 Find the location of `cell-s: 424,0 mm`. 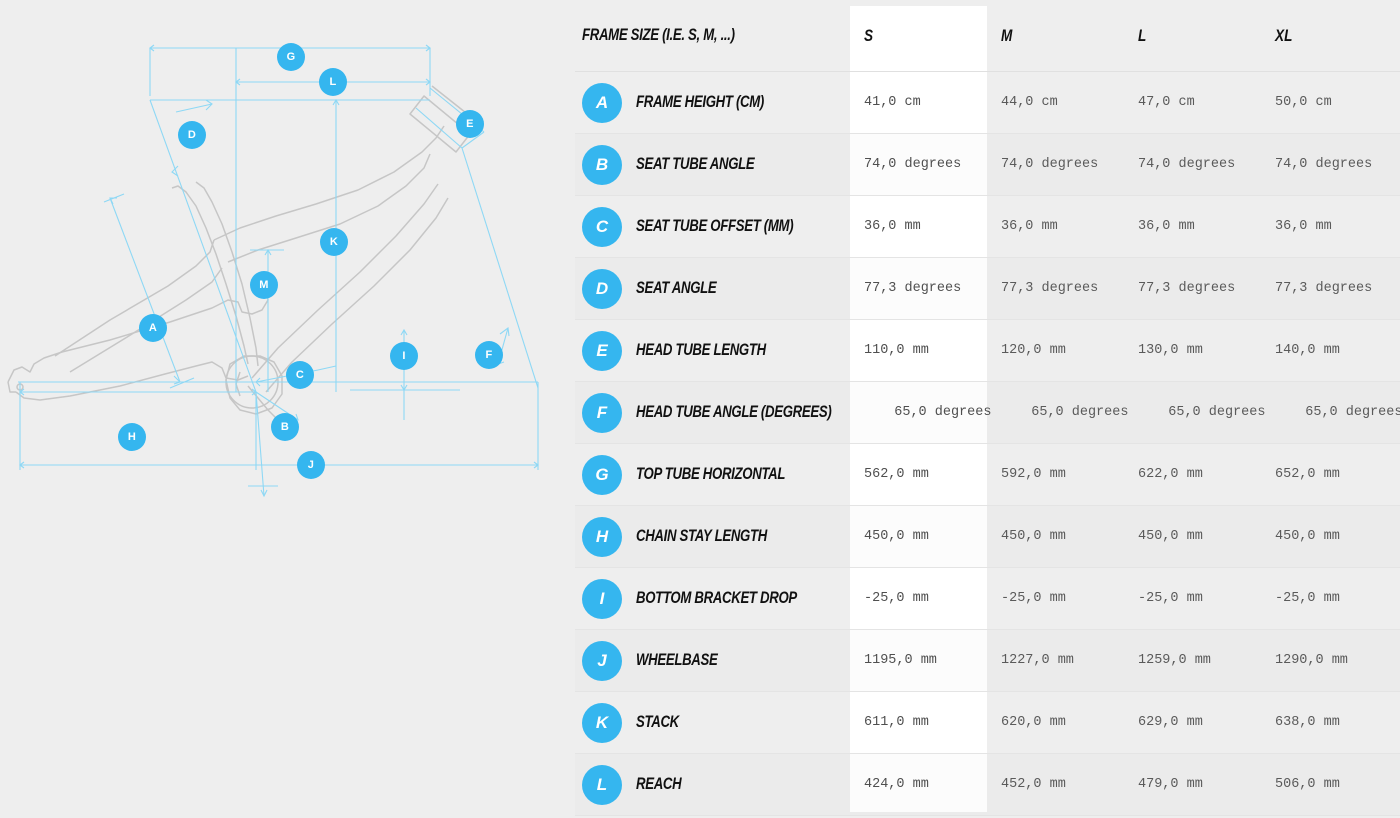

cell-s: 424,0 mm is located at coordinates (896, 784).